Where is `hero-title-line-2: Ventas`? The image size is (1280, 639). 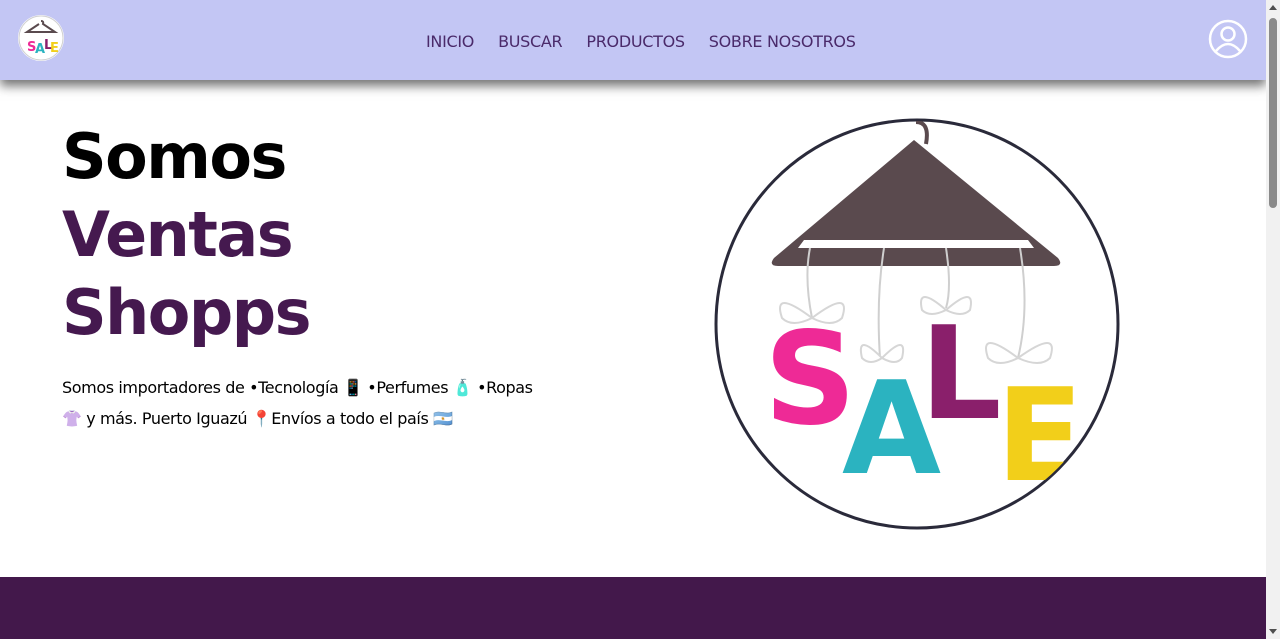
hero-title-line-2: Ventas is located at coordinates (178, 234).